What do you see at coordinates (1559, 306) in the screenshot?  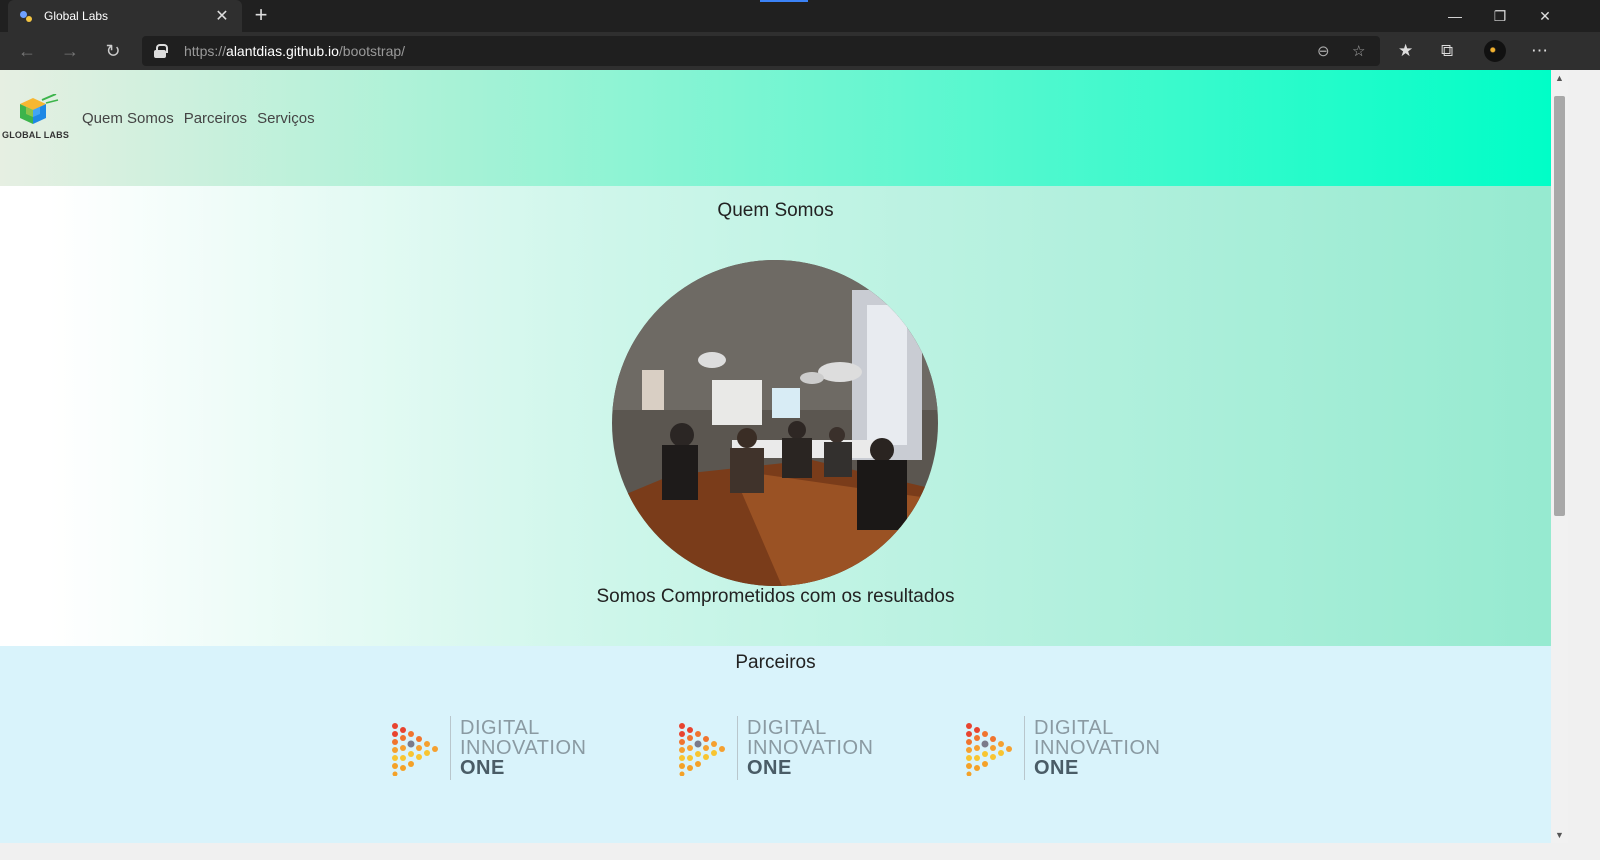 I see `scrollbar-thumb` at bounding box center [1559, 306].